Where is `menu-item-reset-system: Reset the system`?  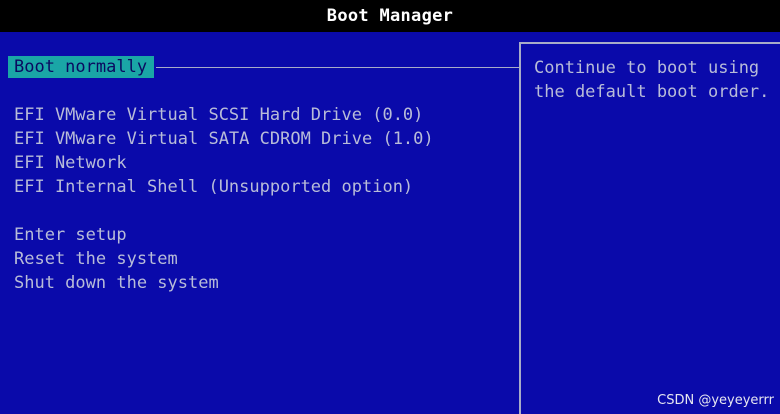
menu-item-reset-system: Reset the system is located at coordinates (96, 259).